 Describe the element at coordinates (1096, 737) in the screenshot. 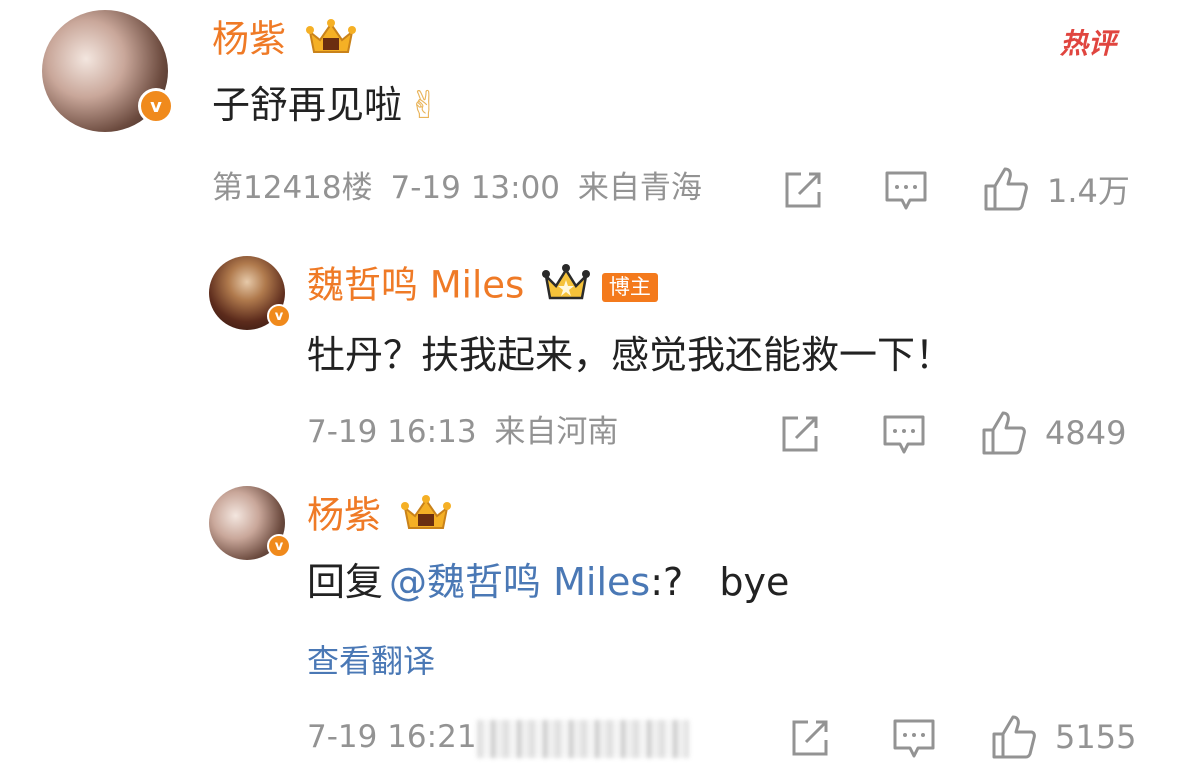

I see `like-count: 5155` at that location.